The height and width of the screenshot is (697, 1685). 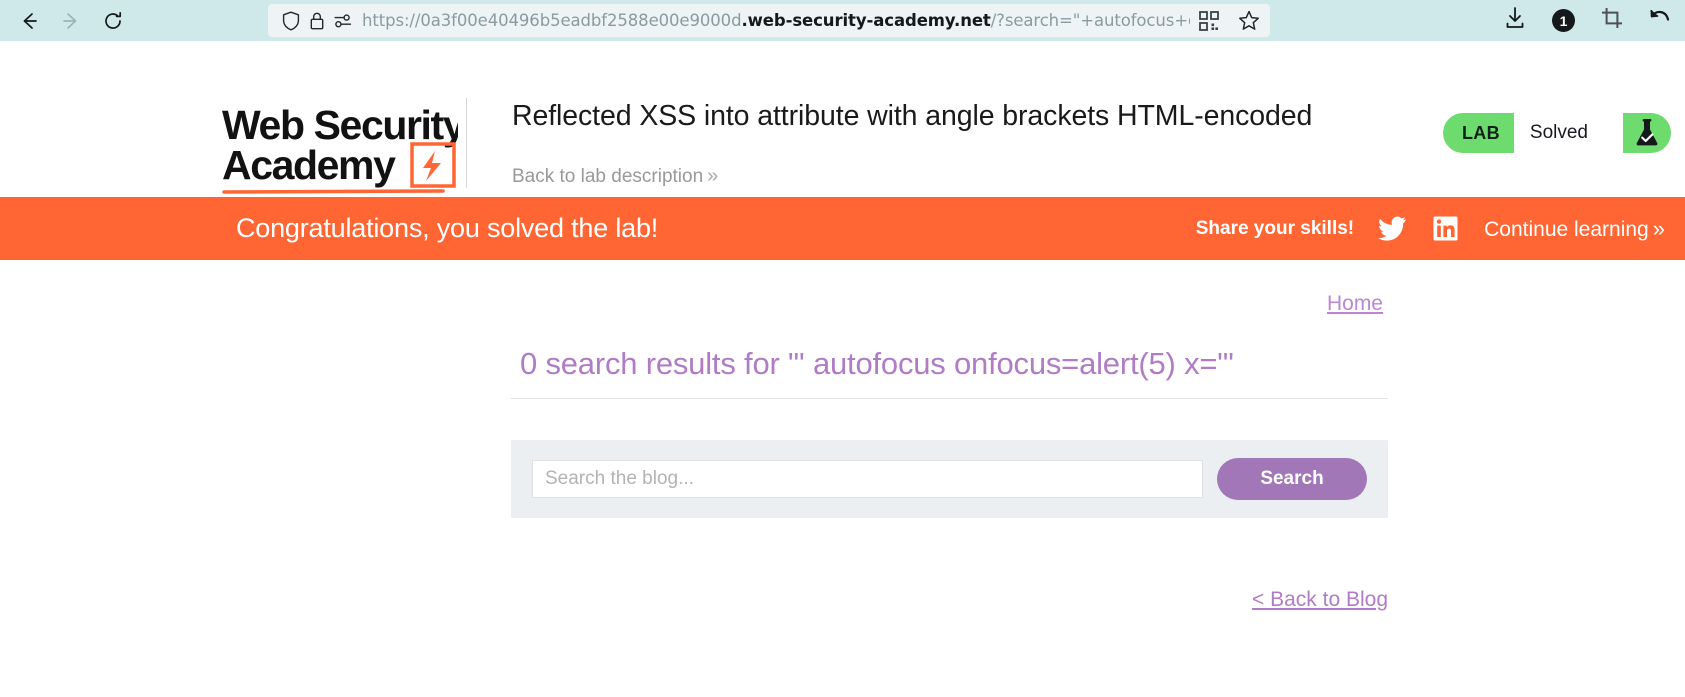 I want to click on web-security-academy-logo: Web Security Academy, so click(x=344, y=150).